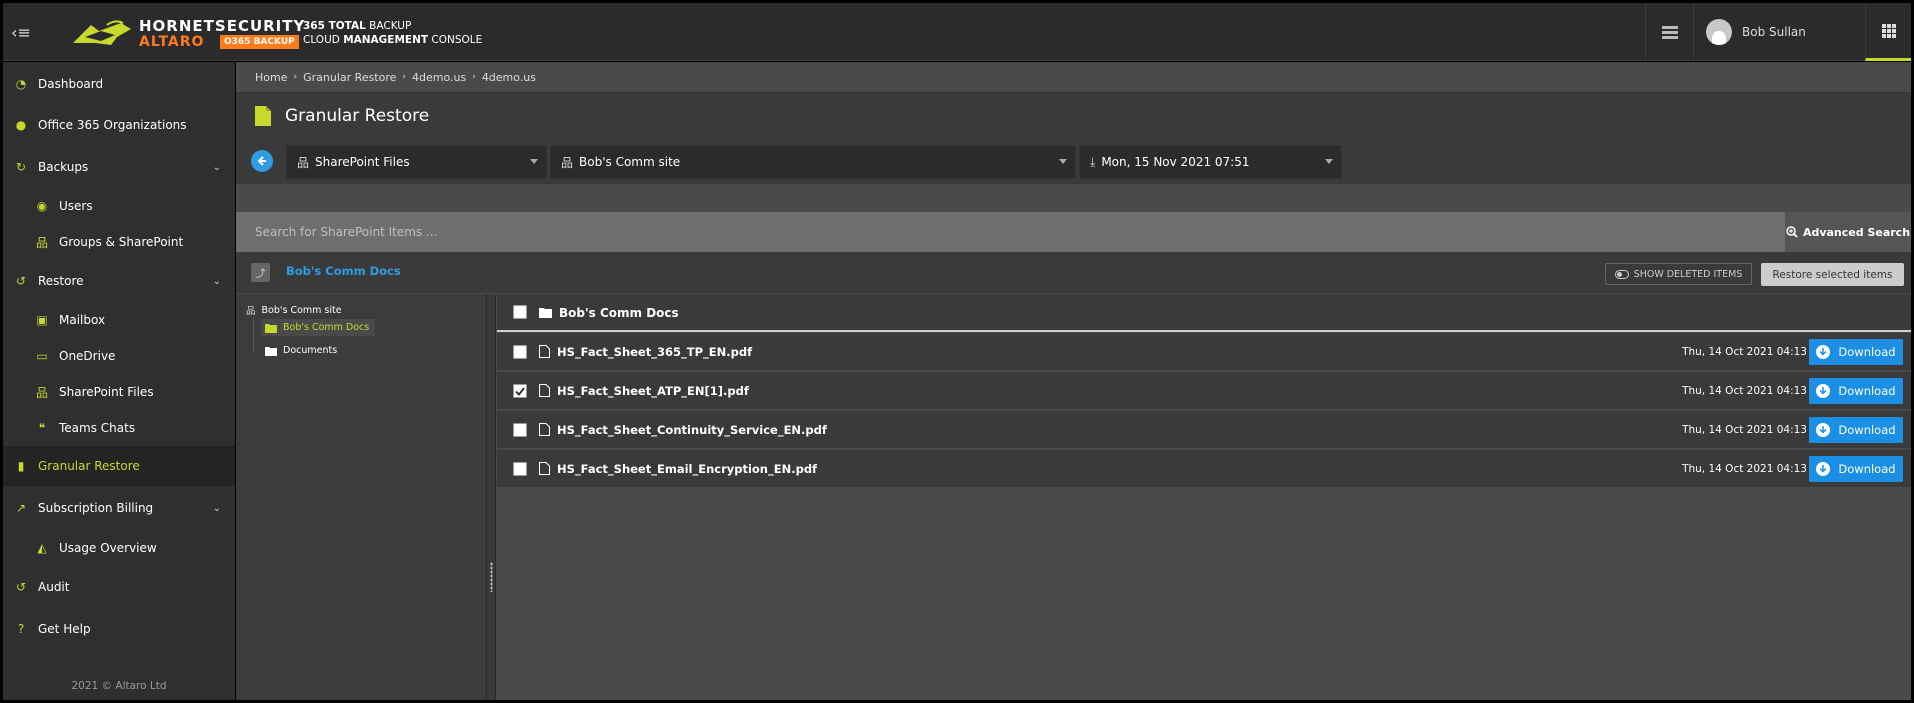 The width and height of the screenshot is (1914, 703). What do you see at coordinates (349, 77) in the screenshot?
I see `breadcrumb-granular-restore: Granular Restore` at bounding box center [349, 77].